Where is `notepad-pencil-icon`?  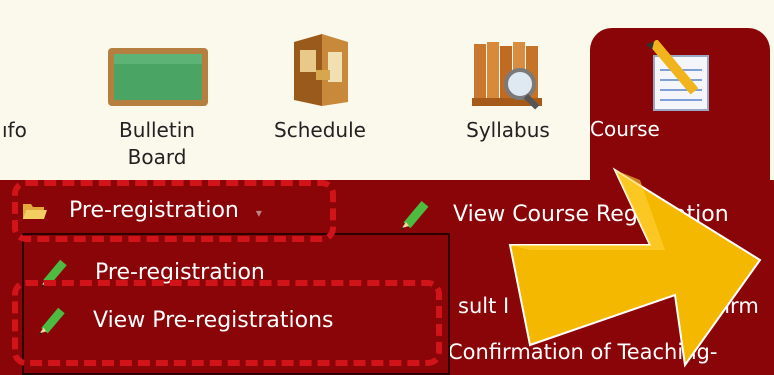 notepad-pencil-icon is located at coordinates (677, 75).